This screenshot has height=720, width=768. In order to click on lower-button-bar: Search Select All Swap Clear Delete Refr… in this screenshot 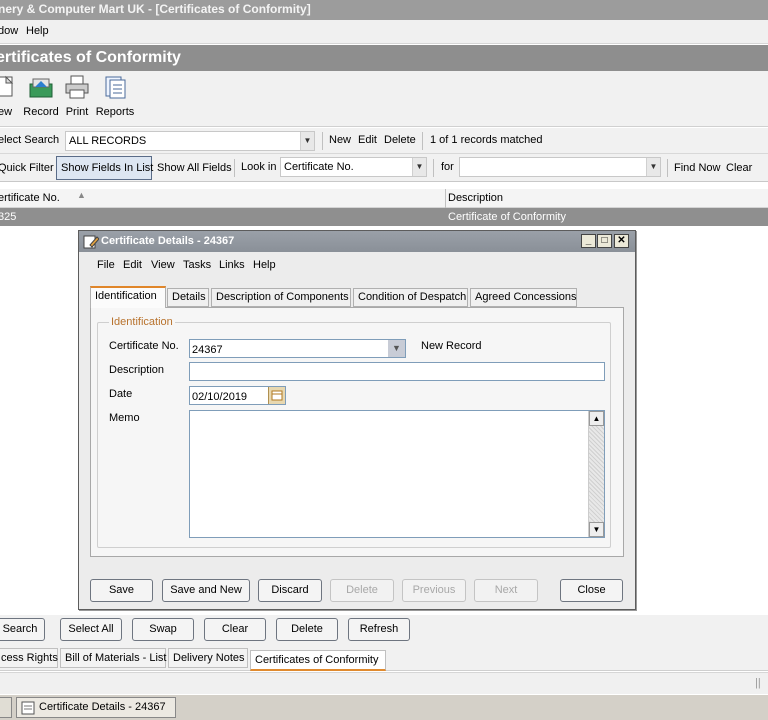, I will do `click(384, 630)`.